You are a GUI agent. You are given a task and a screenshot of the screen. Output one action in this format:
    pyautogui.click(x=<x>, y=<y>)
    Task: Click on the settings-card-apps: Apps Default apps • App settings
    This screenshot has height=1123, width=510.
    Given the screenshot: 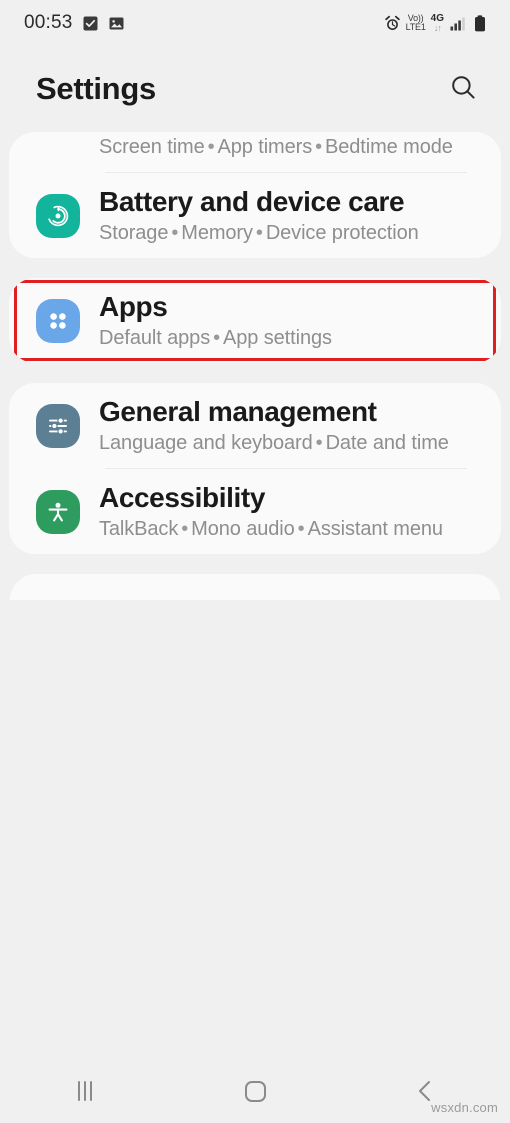 What is the action you would take?
    pyautogui.click(x=255, y=321)
    